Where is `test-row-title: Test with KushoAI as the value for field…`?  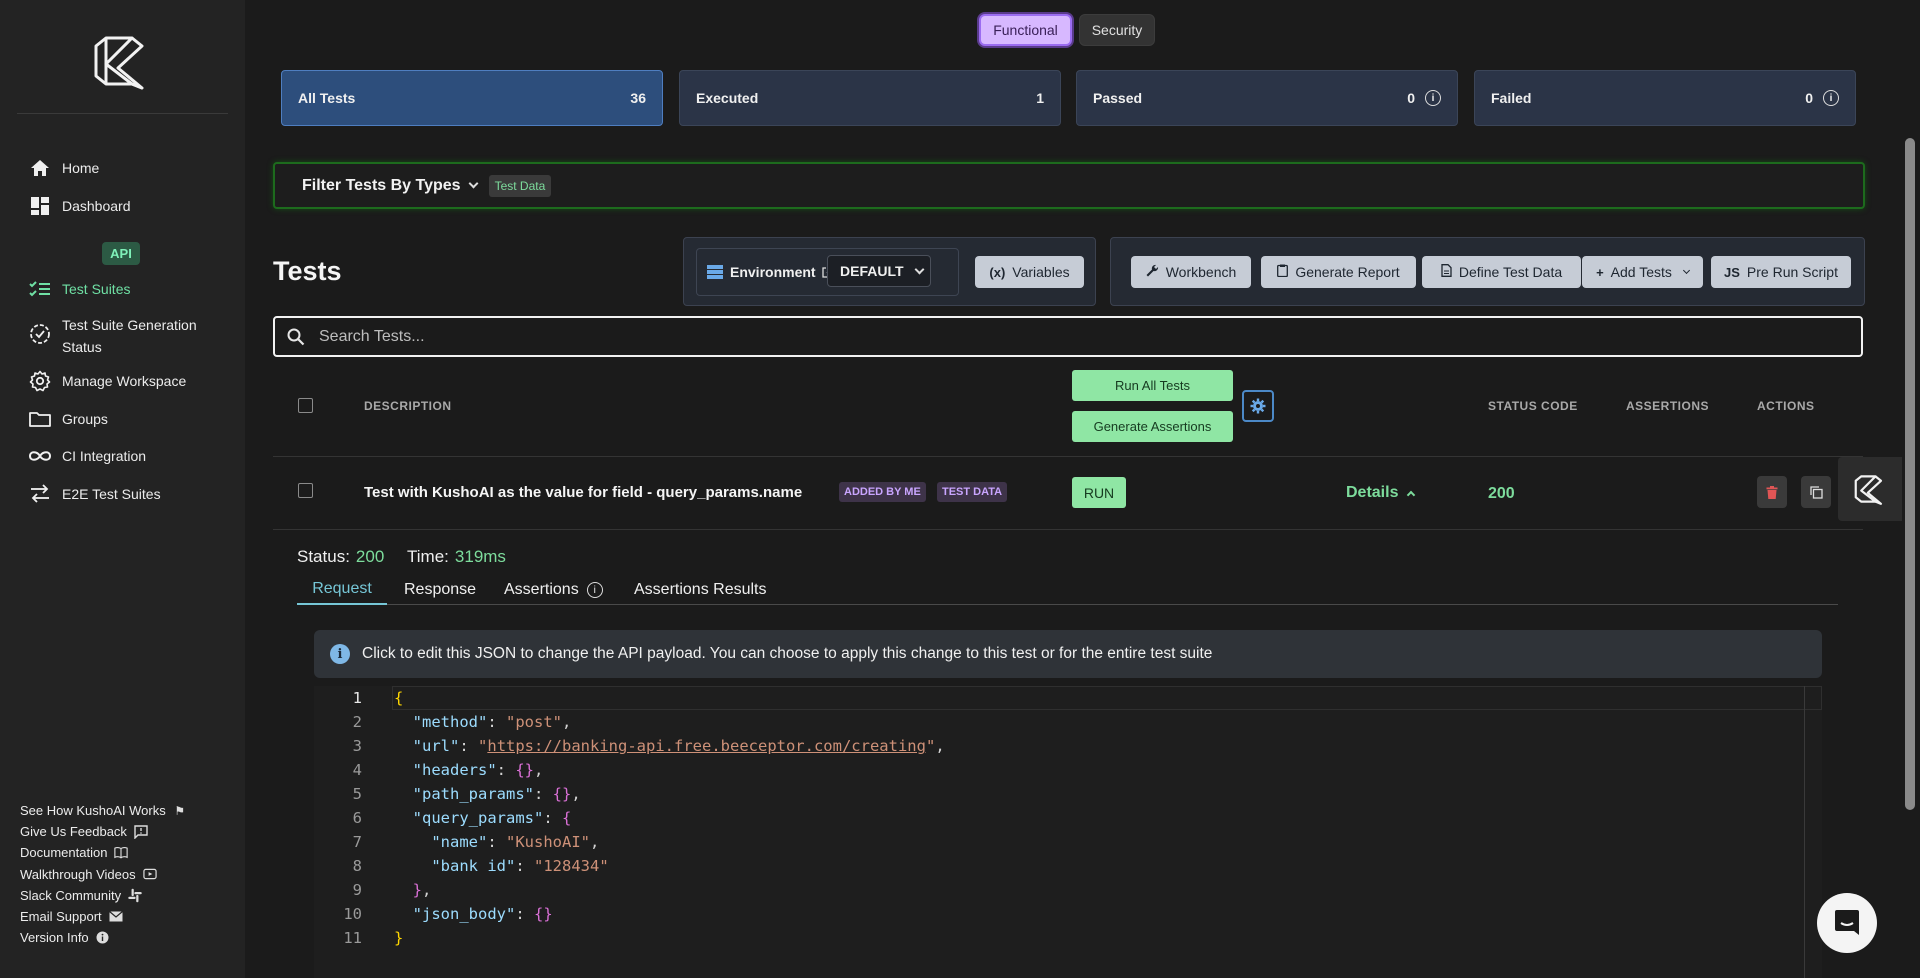
test-row-title: Test with KushoAI as the value for field… is located at coordinates (583, 492).